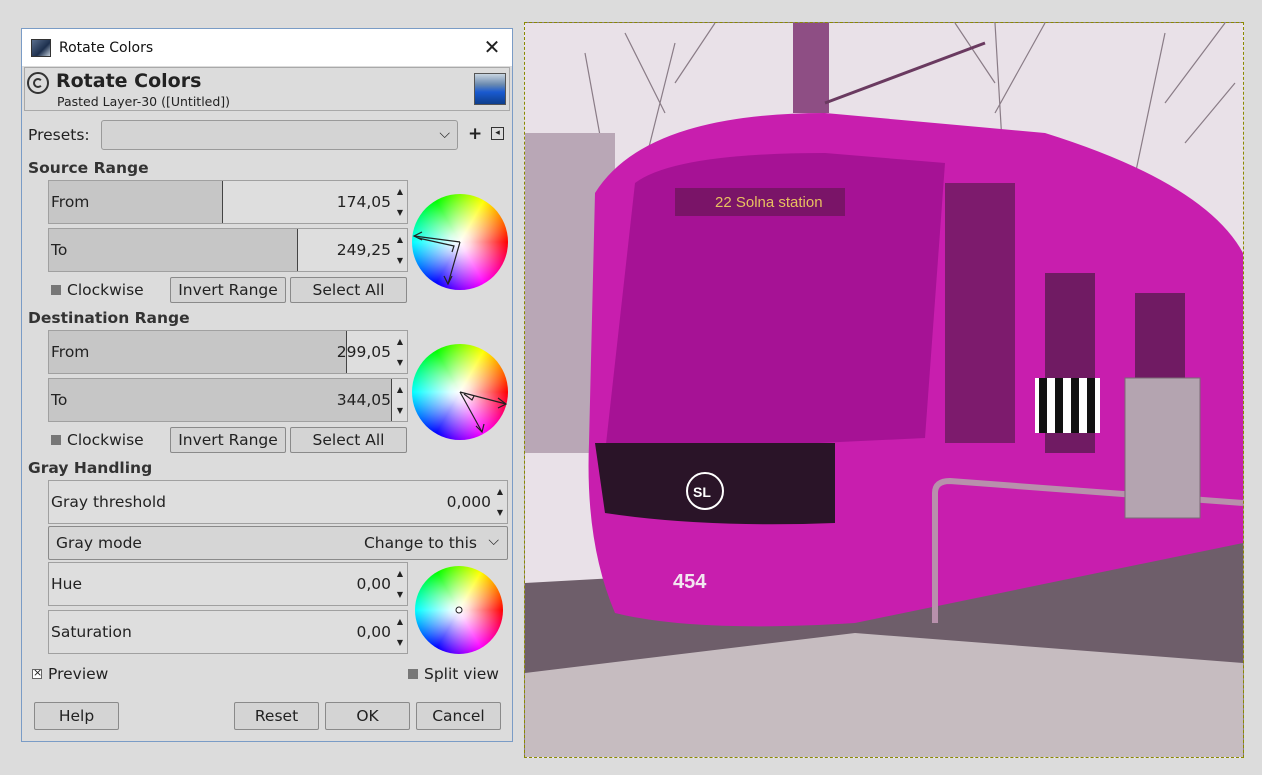 The image size is (1262, 775). Describe the element at coordinates (198, 352) in the screenshot. I see `destination-from-fill` at that location.